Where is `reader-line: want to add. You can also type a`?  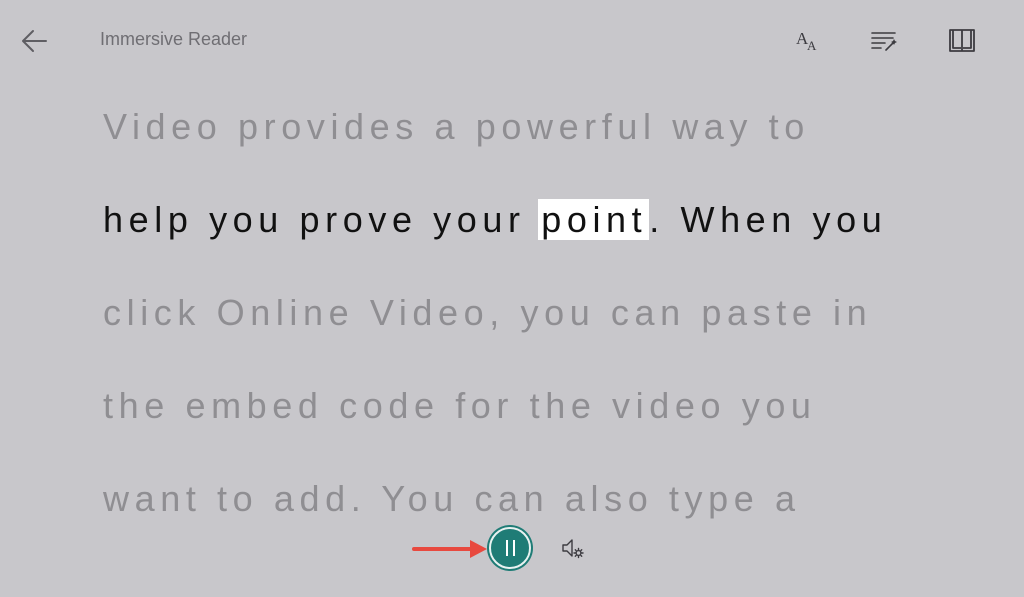
reader-line: want to add. You can also type a is located at coordinates (452, 498).